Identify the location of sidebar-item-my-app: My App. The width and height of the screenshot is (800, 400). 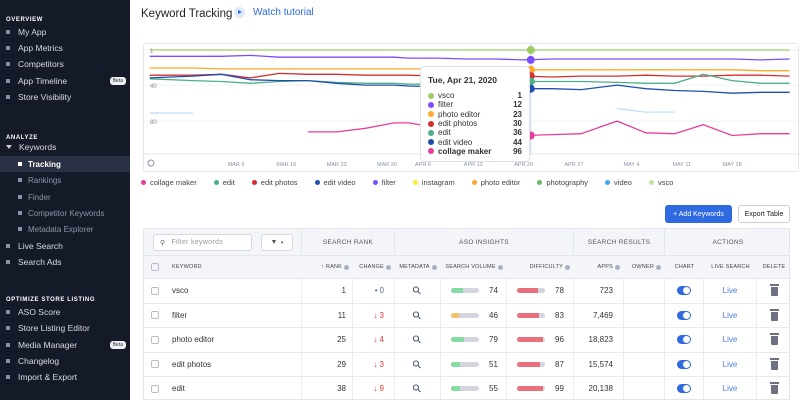
(65, 32).